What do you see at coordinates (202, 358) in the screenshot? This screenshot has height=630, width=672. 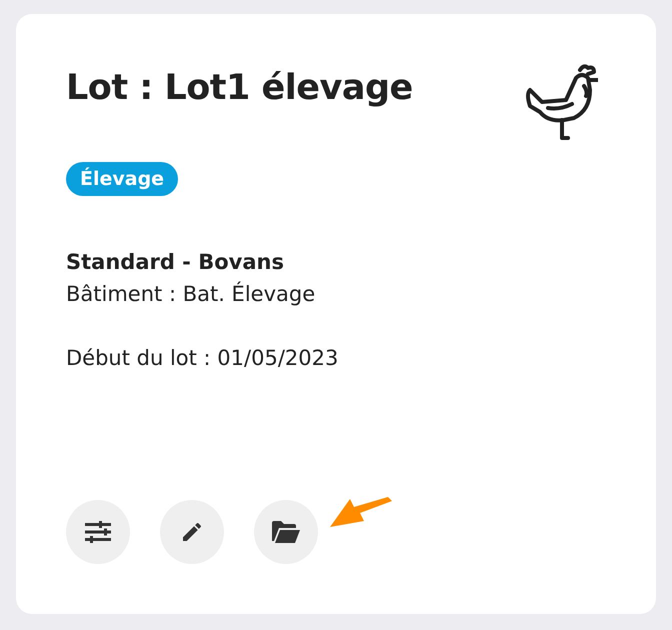 I see `start-date-label: Début du lot : 01/05/2023` at bounding box center [202, 358].